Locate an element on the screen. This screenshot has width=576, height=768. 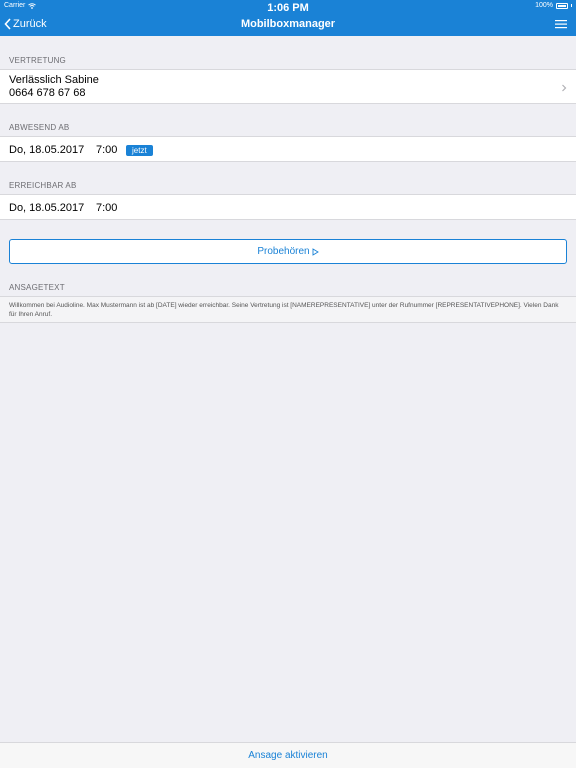
chevron-right-icon is located at coordinates (564, 88).